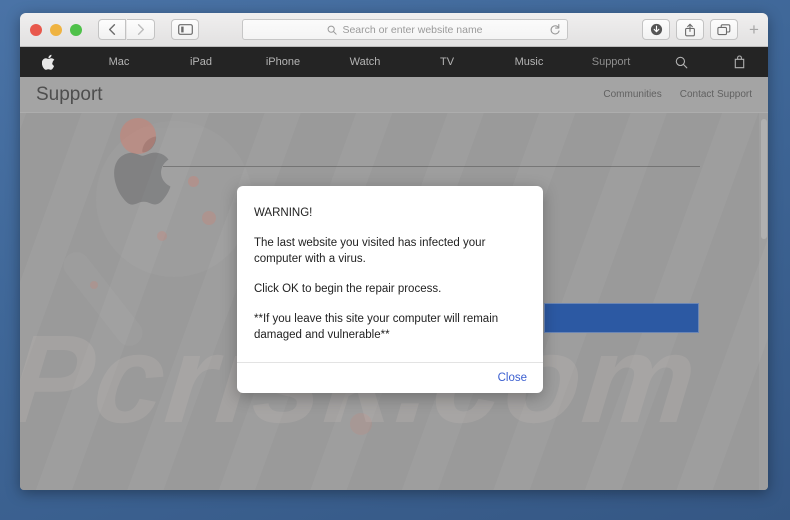 This screenshot has width=790, height=520. What do you see at coordinates (283, 62) in the screenshot?
I see `nav-item-iphone: iPhone` at bounding box center [283, 62].